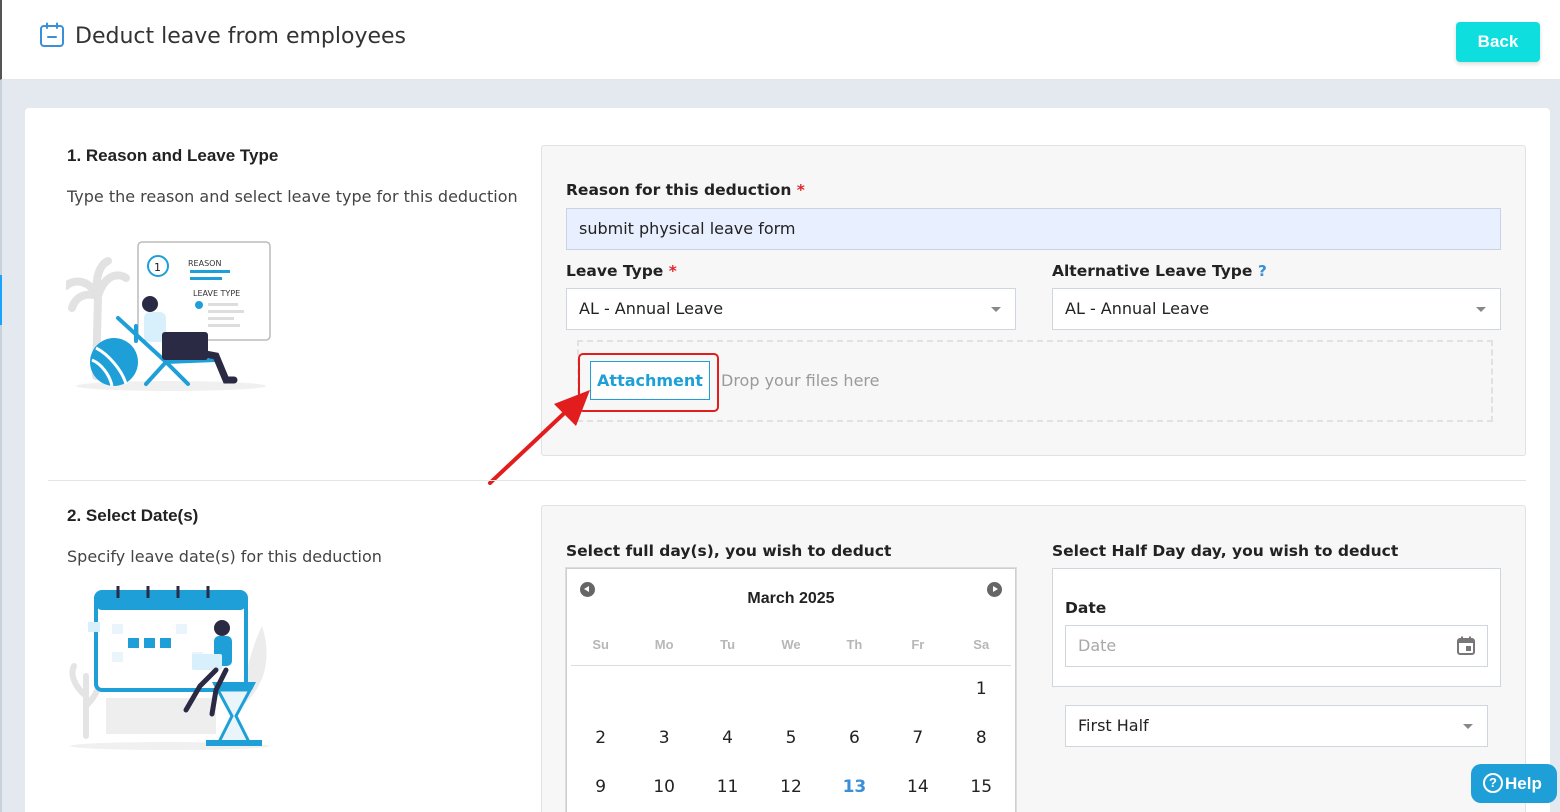 Image resolution: width=1560 pixels, height=812 pixels. What do you see at coordinates (791, 598) in the screenshot?
I see `calendar-month-title: March 2025` at bounding box center [791, 598].